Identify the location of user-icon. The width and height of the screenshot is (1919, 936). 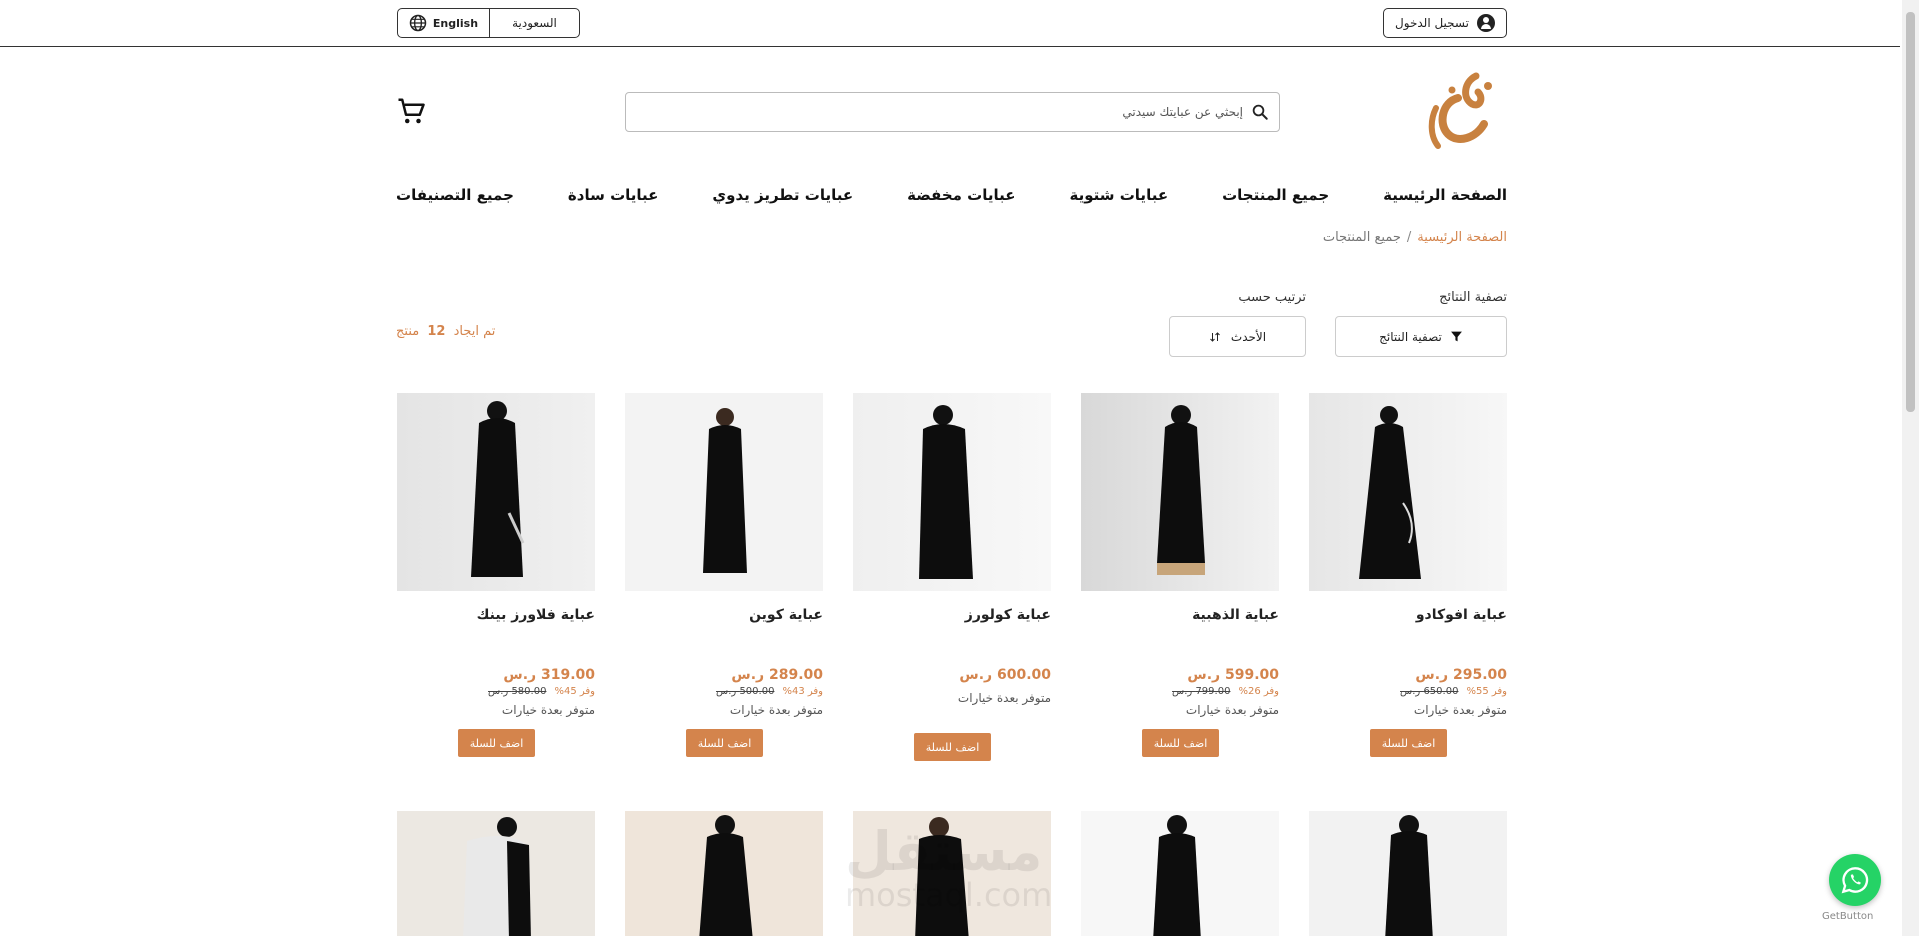
(1485, 23).